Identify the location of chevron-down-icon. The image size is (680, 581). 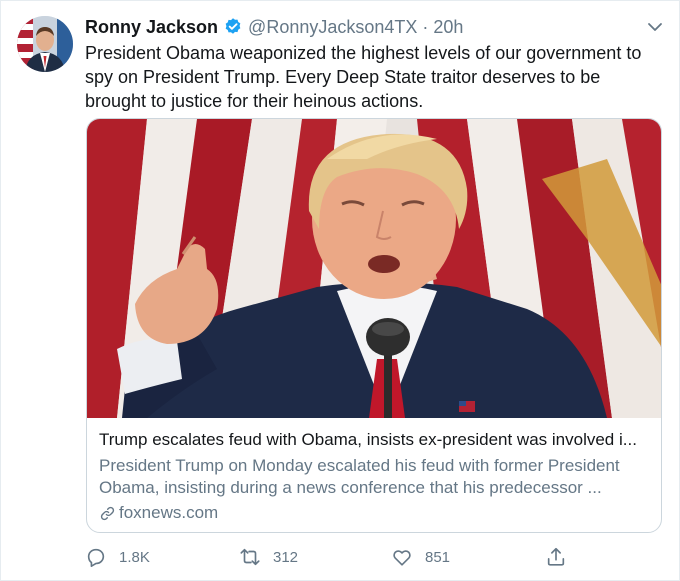
(655, 27).